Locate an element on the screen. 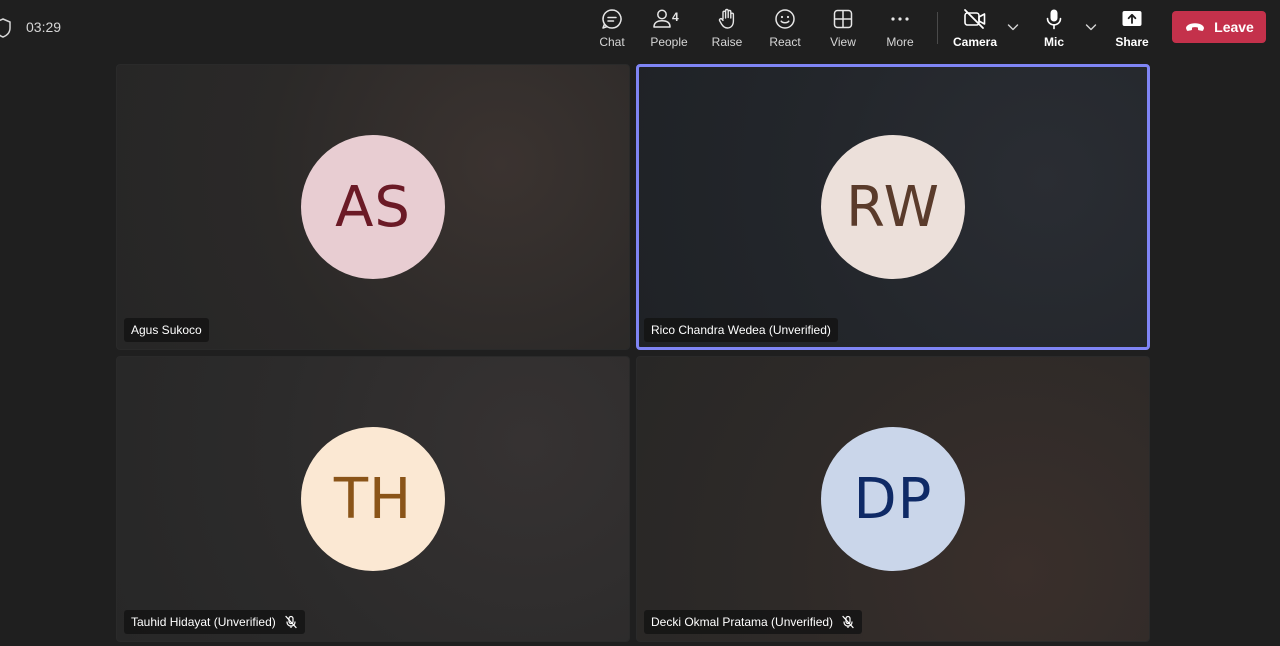 The height and width of the screenshot is (646, 1280). participant-name: Rico Chandra Wedea (Unverified) is located at coordinates (741, 330).